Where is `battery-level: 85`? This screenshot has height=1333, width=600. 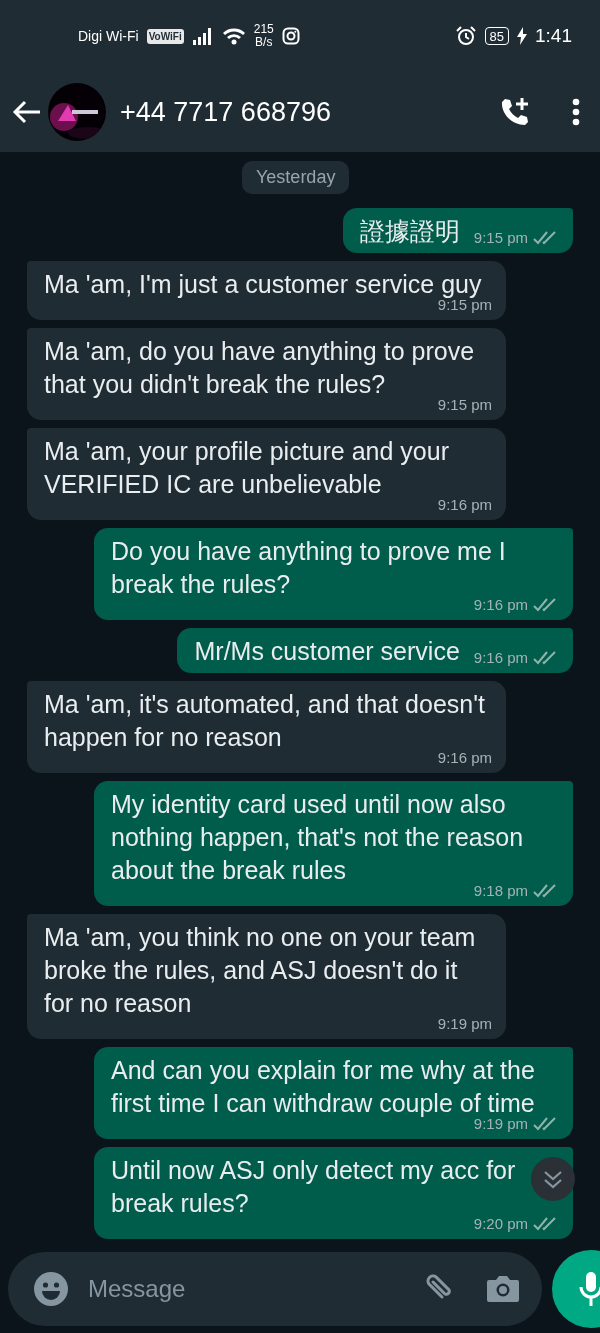 battery-level: 85 is located at coordinates (496, 36).